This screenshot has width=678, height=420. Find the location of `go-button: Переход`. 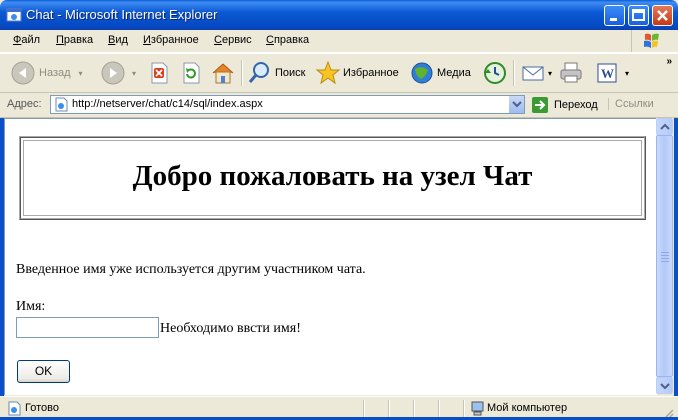

go-button: Переход is located at coordinates (564, 105).